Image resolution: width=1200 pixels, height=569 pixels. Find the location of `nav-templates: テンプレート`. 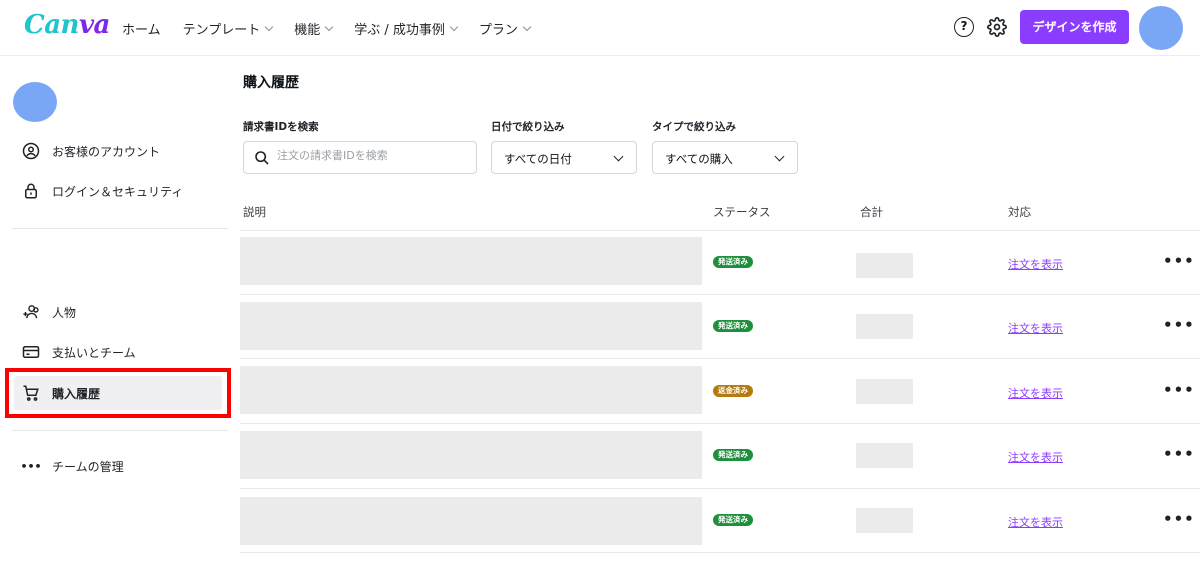

nav-templates: テンプレート is located at coordinates (228, 28).